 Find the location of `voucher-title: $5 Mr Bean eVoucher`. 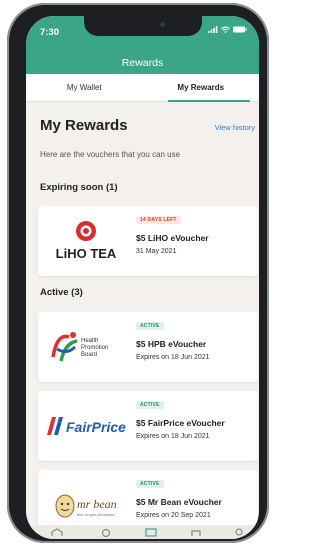

voucher-title: $5 Mr Bean eVoucher is located at coordinates (179, 502).